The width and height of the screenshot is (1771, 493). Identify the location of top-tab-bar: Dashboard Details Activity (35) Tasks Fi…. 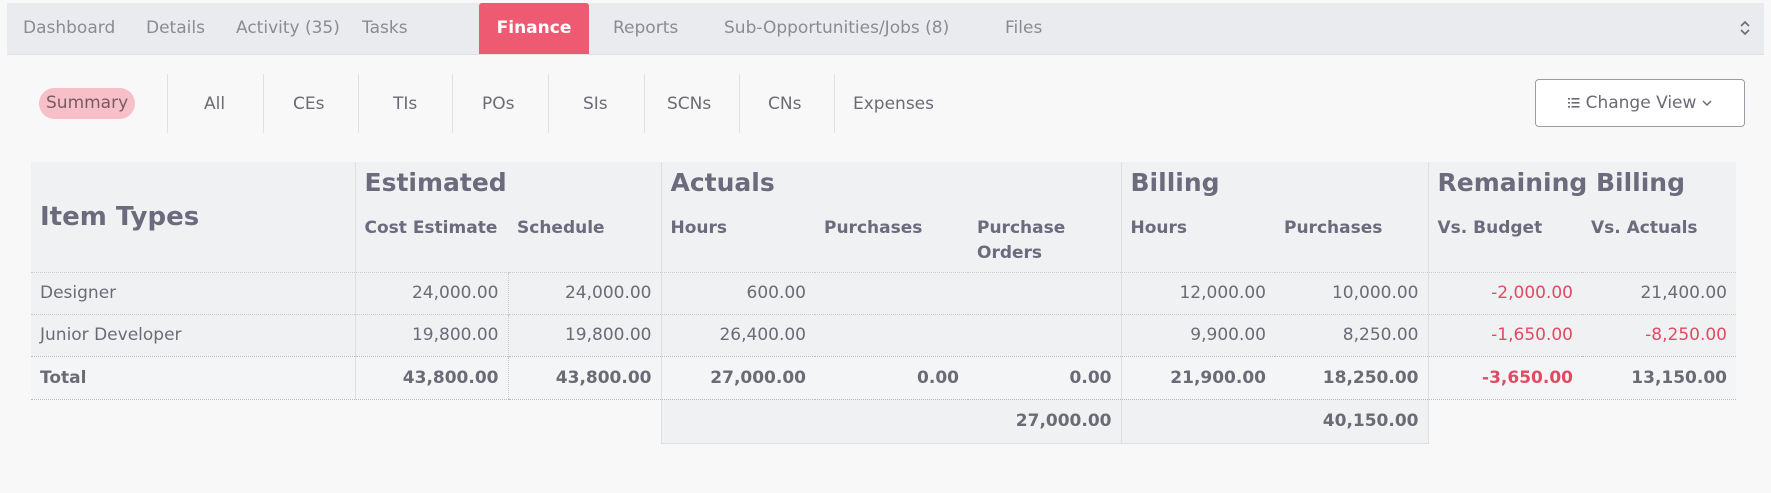
(885, 29).